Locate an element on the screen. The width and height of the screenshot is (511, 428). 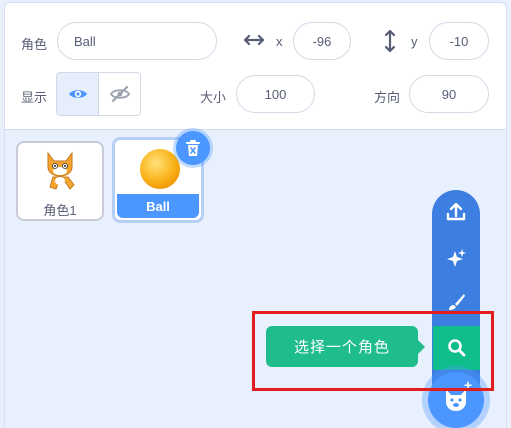
sprite-name-input: Ball is located at coordinates (137, 41).